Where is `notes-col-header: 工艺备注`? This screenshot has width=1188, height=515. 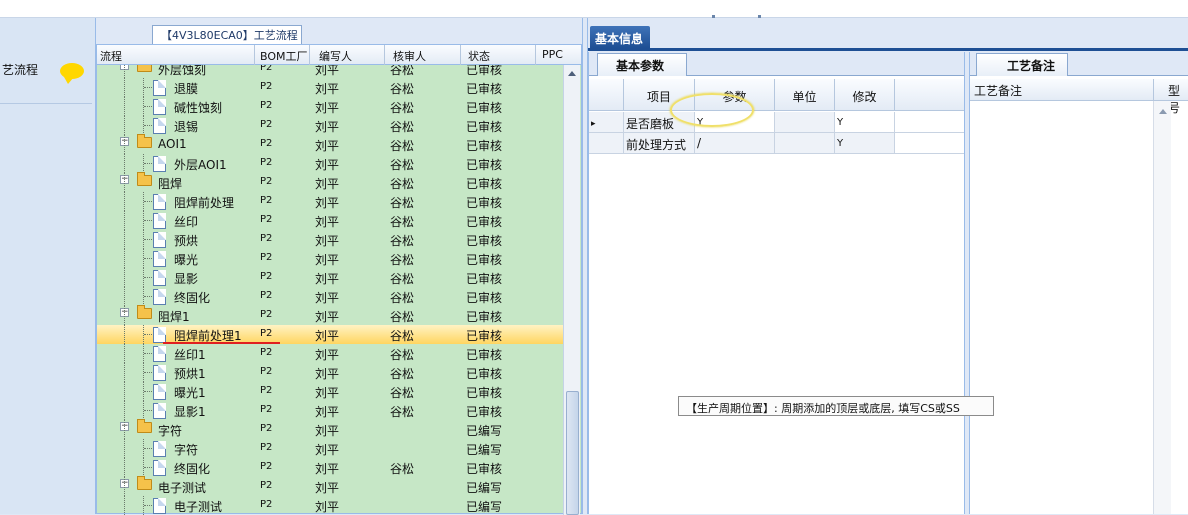
notes-col-header: 工艺备注 is located at coordinates (998, 91).